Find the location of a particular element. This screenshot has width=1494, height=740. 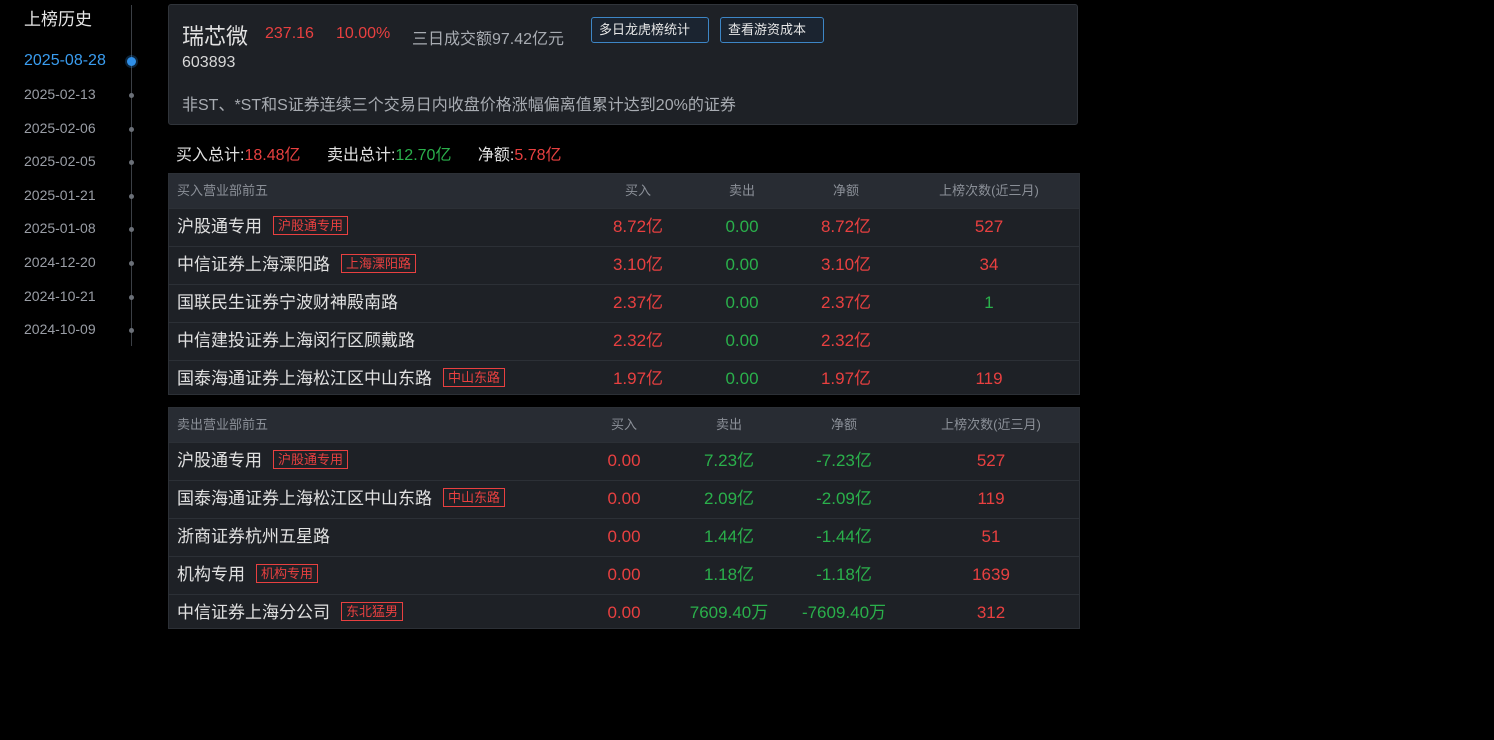

listing-count: 312 is located at coordinates (991, 612).